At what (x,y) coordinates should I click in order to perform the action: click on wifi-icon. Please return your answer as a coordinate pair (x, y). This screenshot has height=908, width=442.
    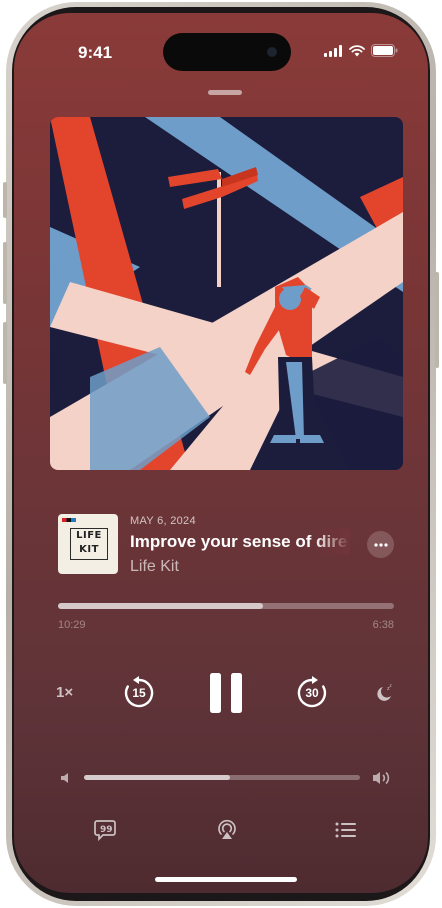
    Looking at the image, I should click on (357, 50).